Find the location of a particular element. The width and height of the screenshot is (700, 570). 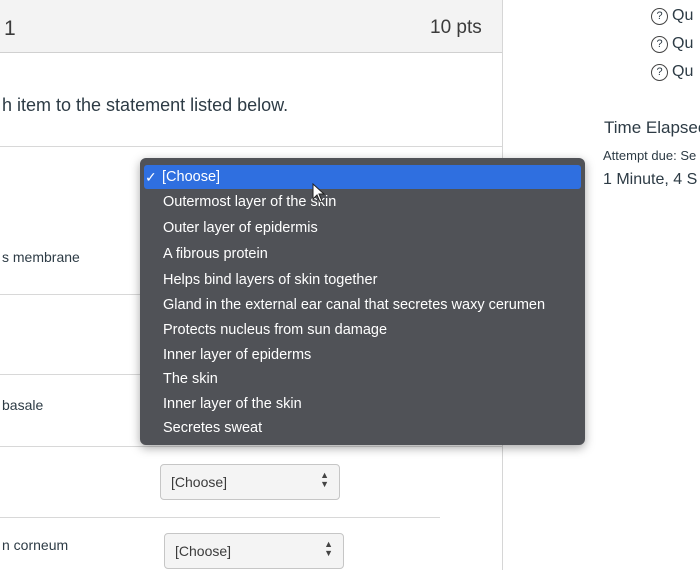

option-label: Helps bind layers of skin together is located at coordinates (270, 280).